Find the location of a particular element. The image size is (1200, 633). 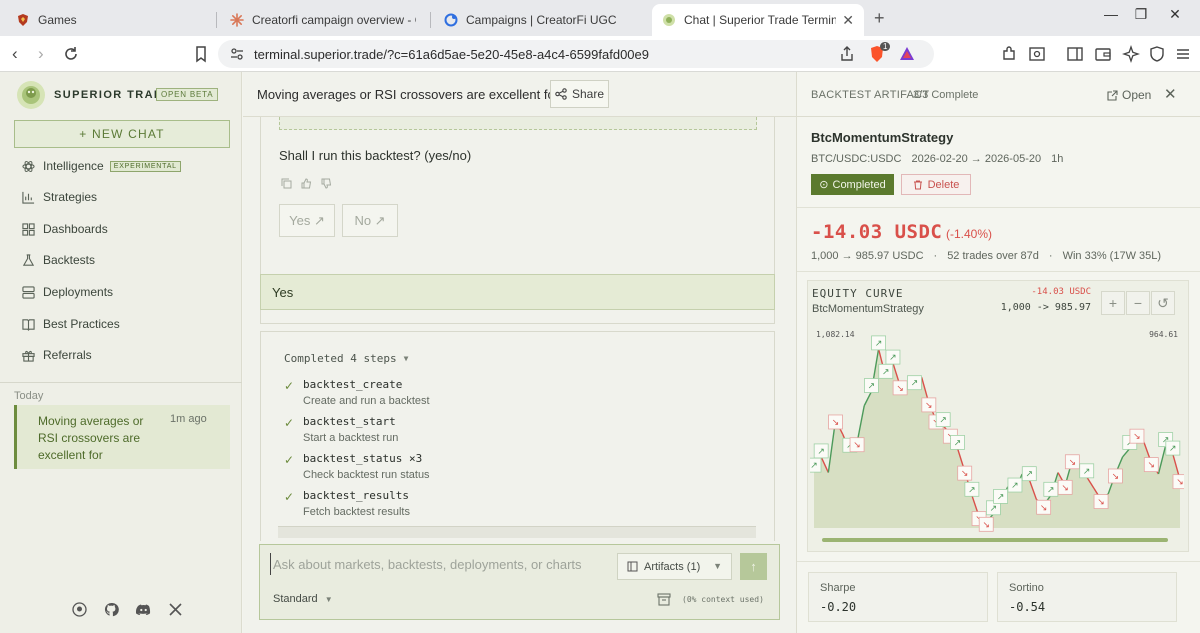

strategy-pair: BTC/USDC:USDC is located at coordinates (856, 159).